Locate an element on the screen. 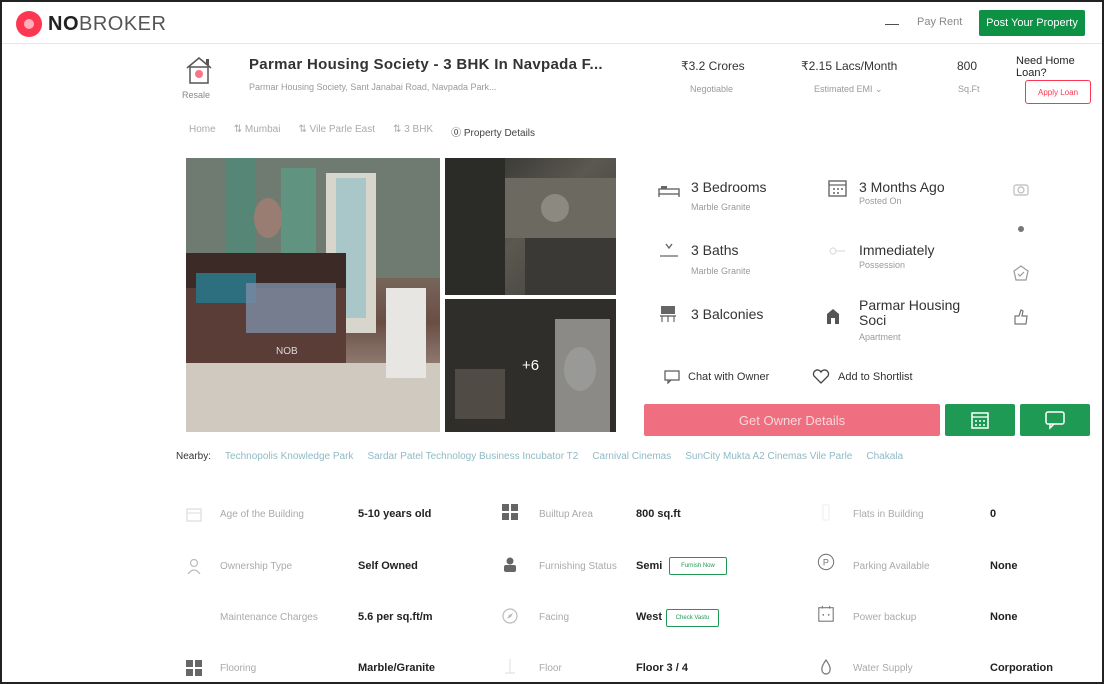 This screenshot has width=1104, height=684. detail-value: Corporation is located at coordinates (1021, 668).